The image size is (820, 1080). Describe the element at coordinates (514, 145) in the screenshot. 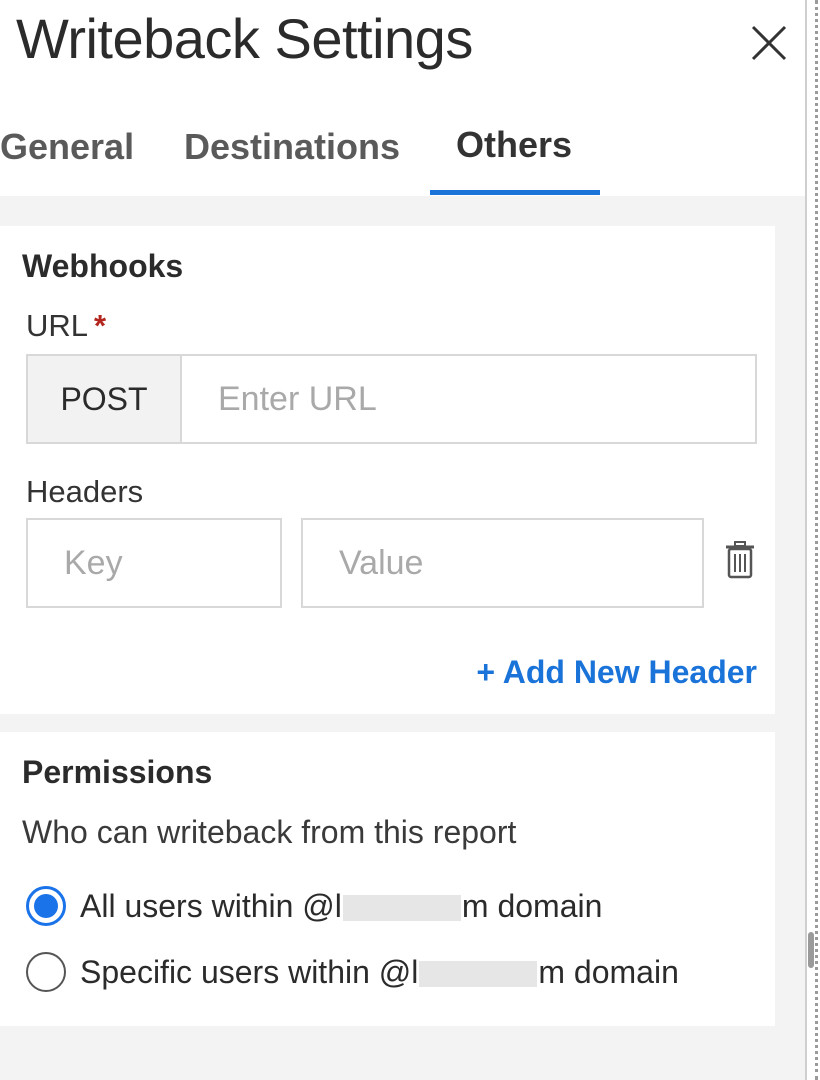

I see `tab-others: Others` at that location.